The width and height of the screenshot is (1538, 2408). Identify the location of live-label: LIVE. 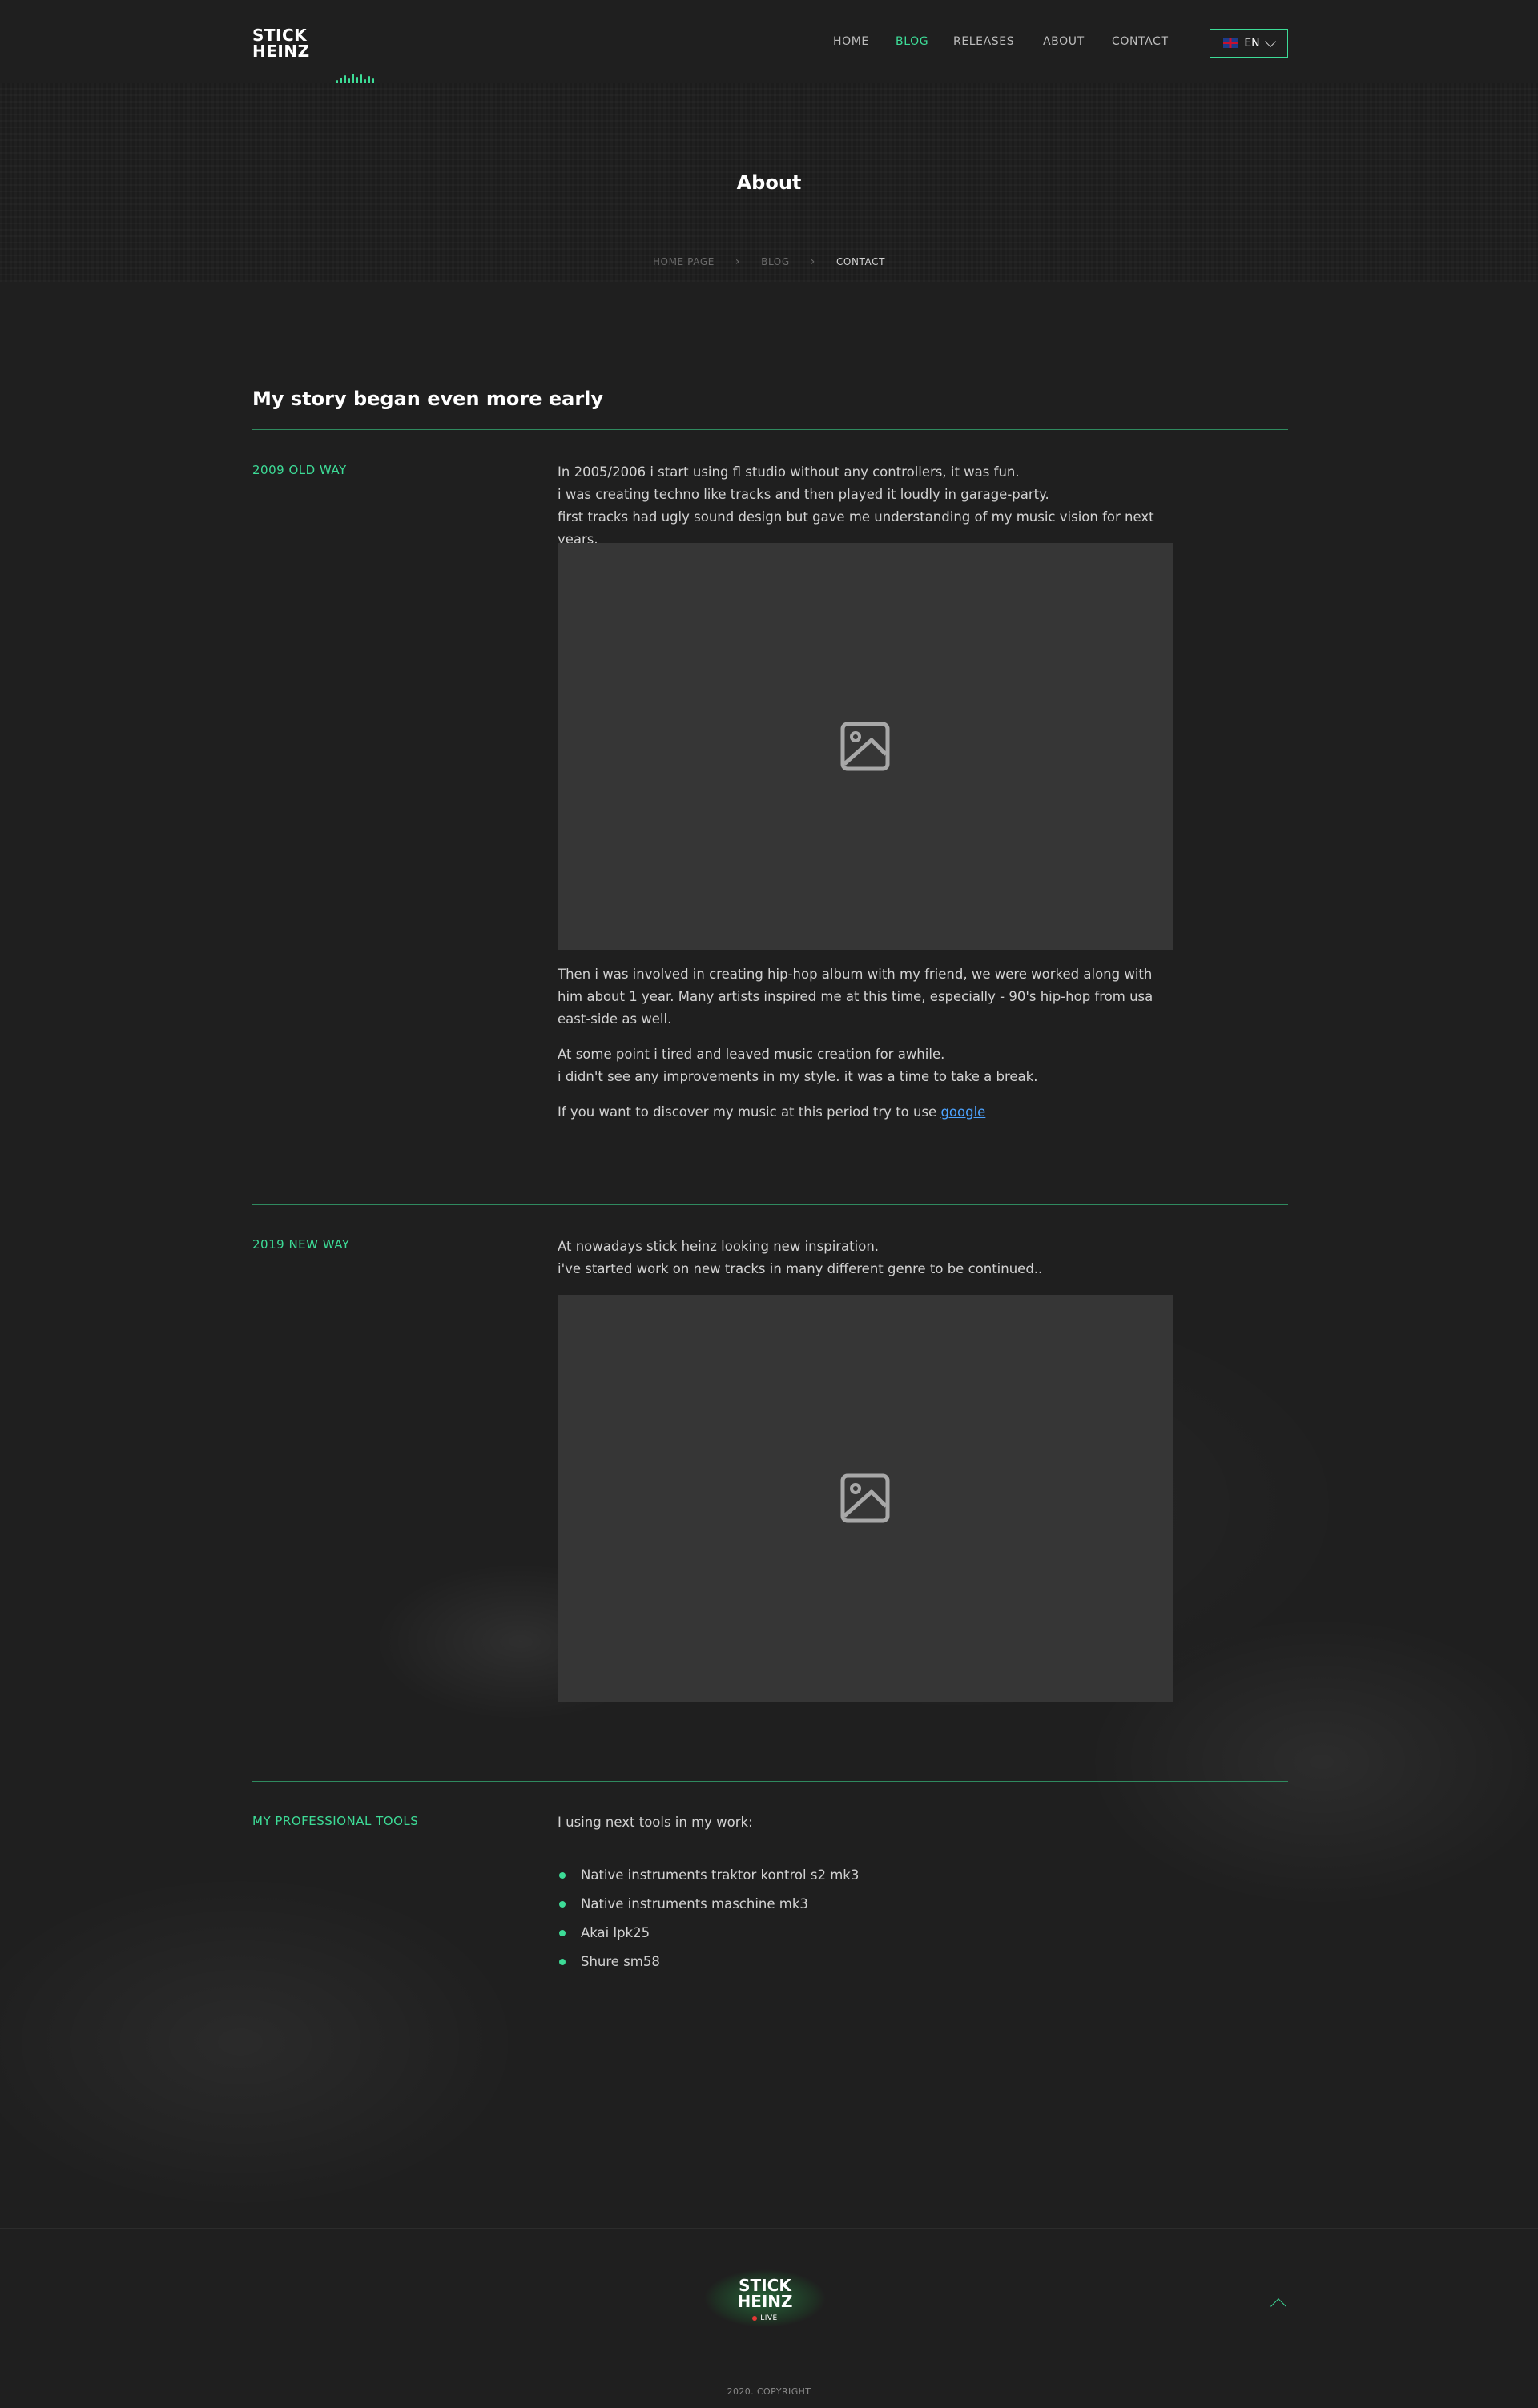
(769, 2318).